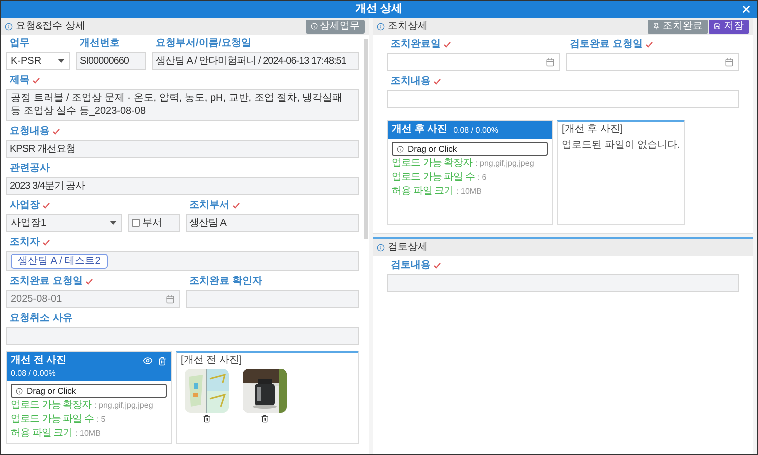 This screenshot has height=455, width=758. I want to click on select-field: 사업장1, so click(64, 223).